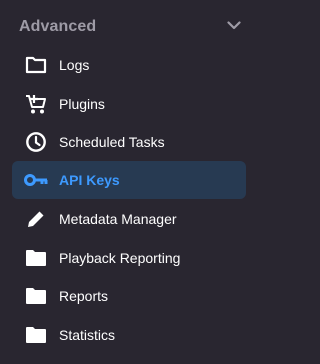  I want to click on sidebar-item-label: Metadata Manager, so click(118, 219).